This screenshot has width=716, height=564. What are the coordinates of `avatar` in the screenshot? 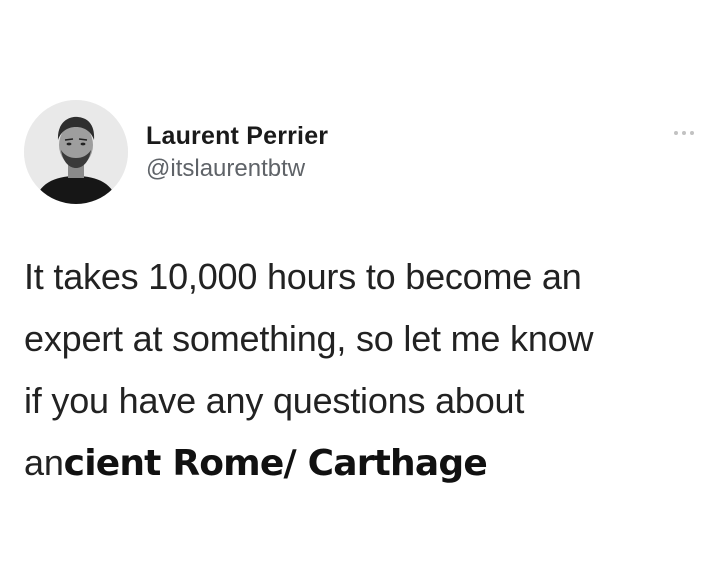 It's located at (76, 152).